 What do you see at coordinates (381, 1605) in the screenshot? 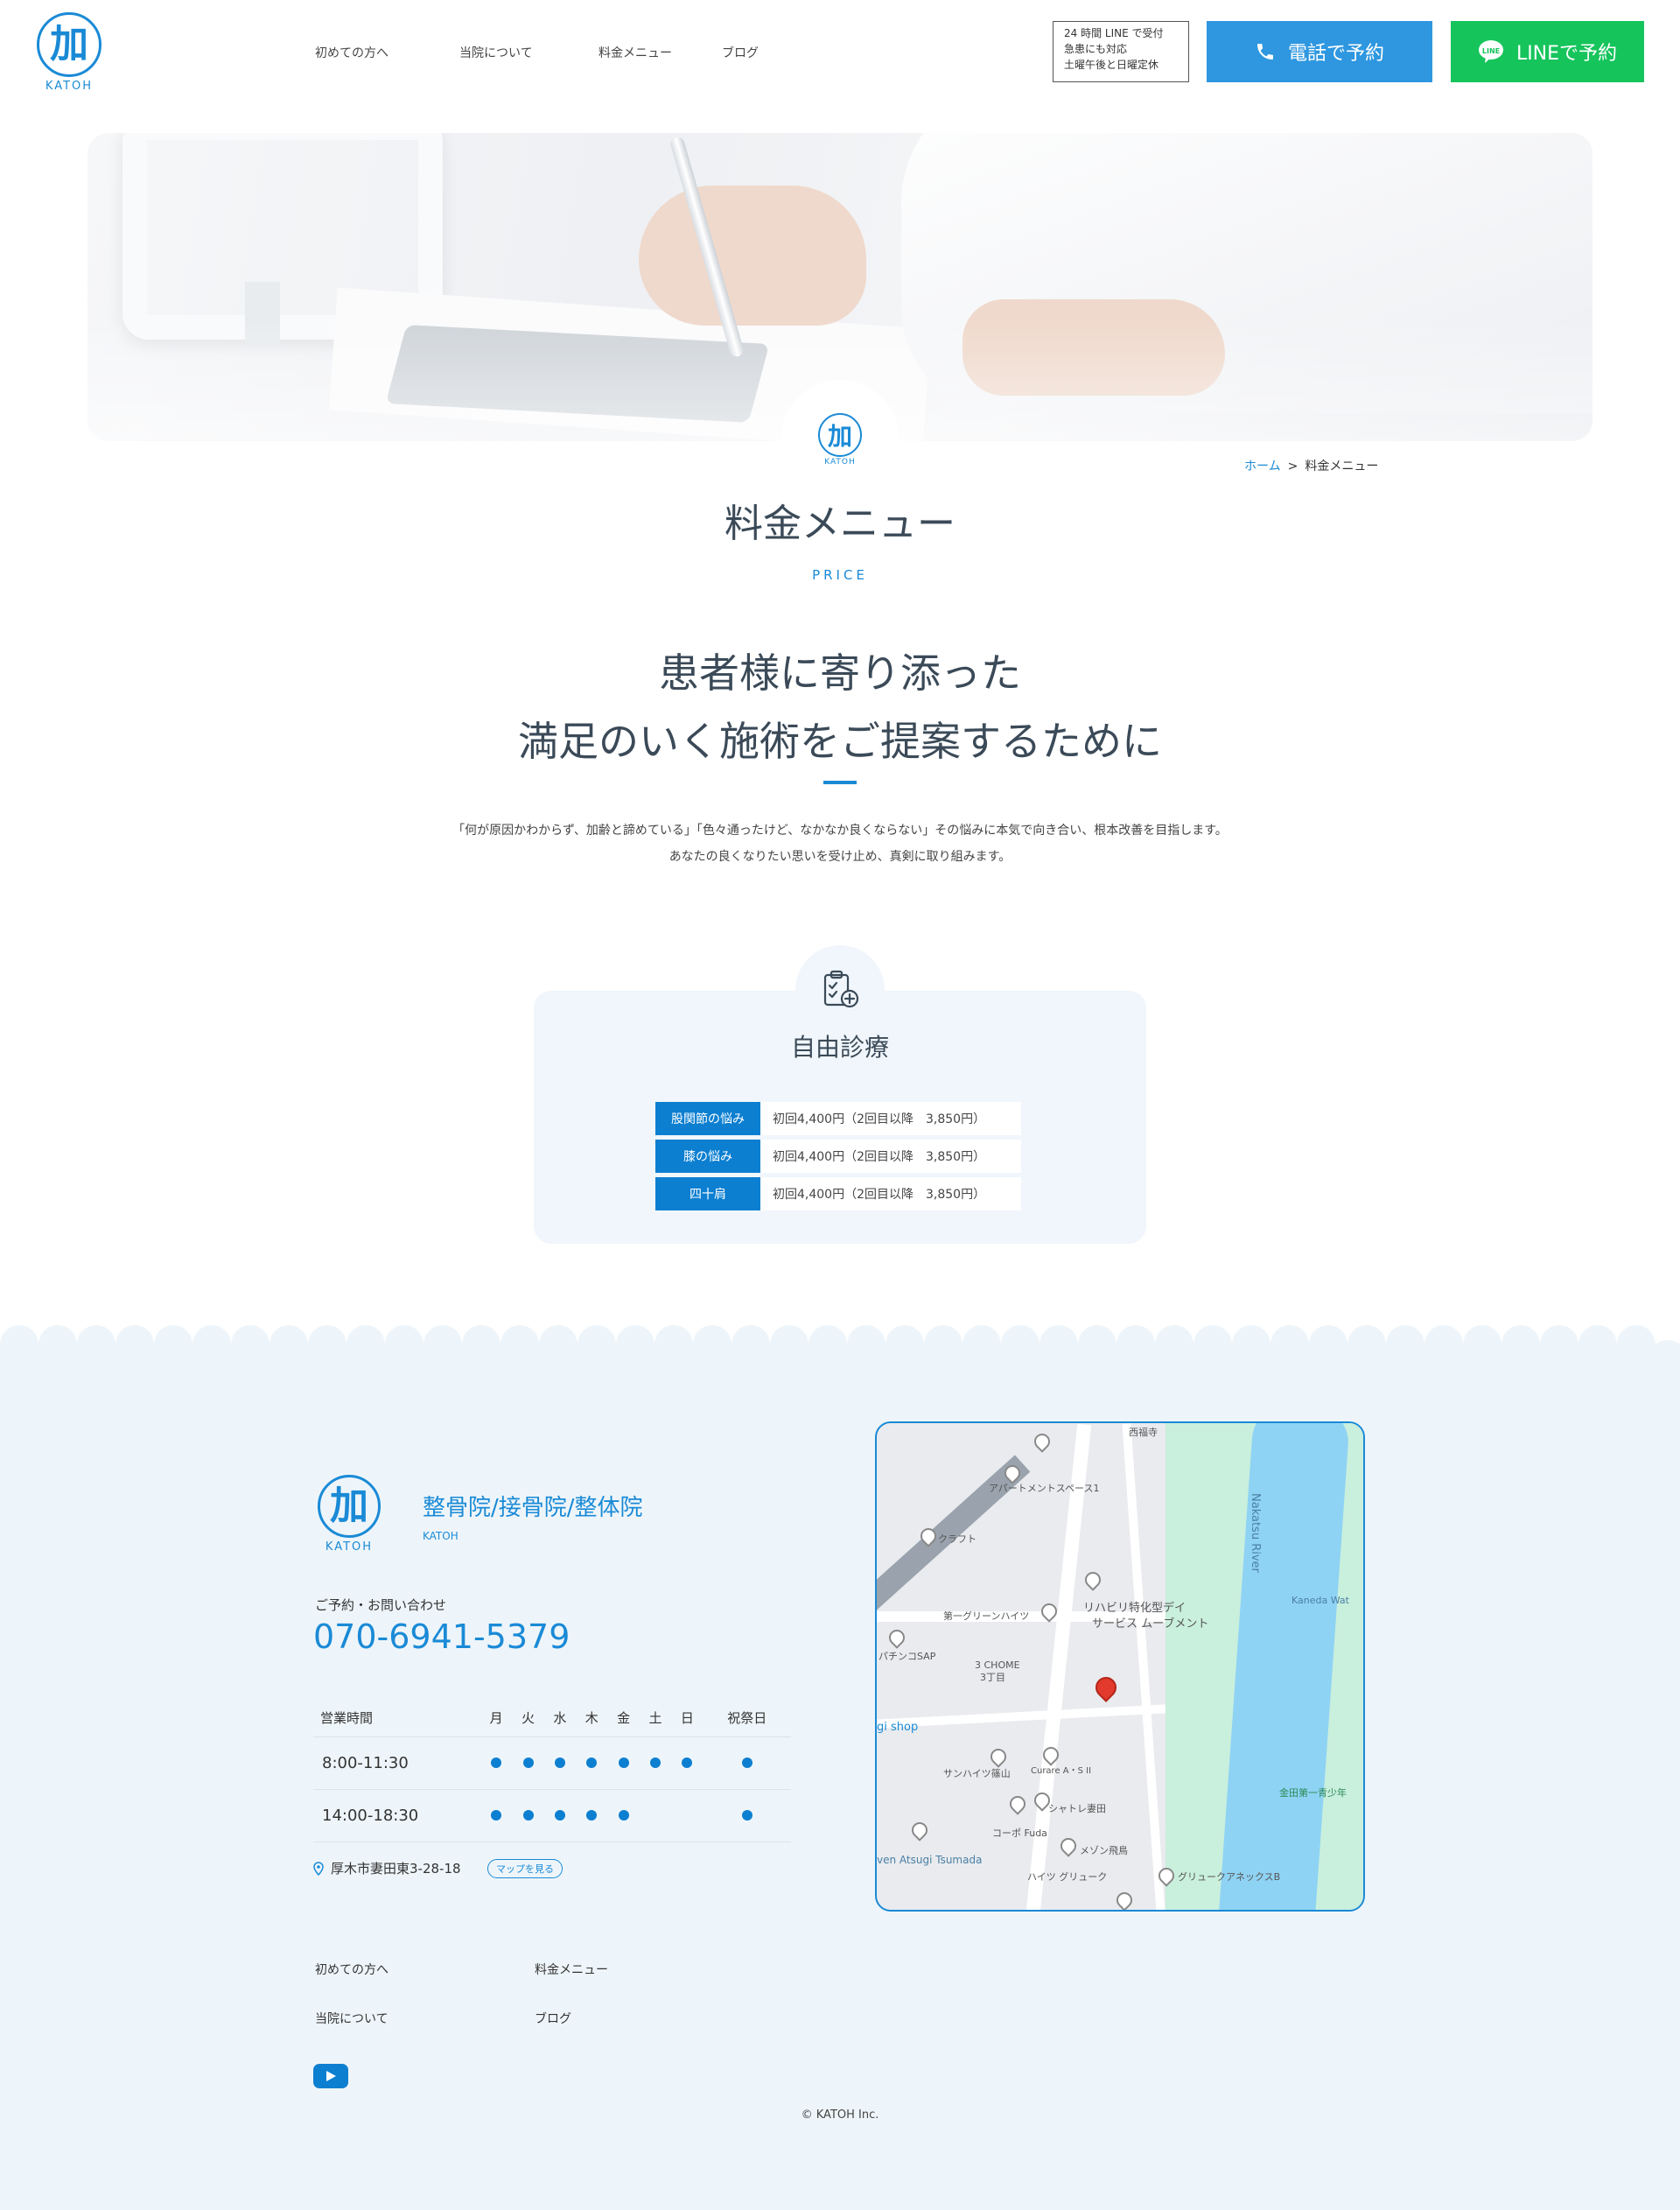
I see `footer-contact-label: ご予約・お問い合わせ` at bounding box center [381, 1605].